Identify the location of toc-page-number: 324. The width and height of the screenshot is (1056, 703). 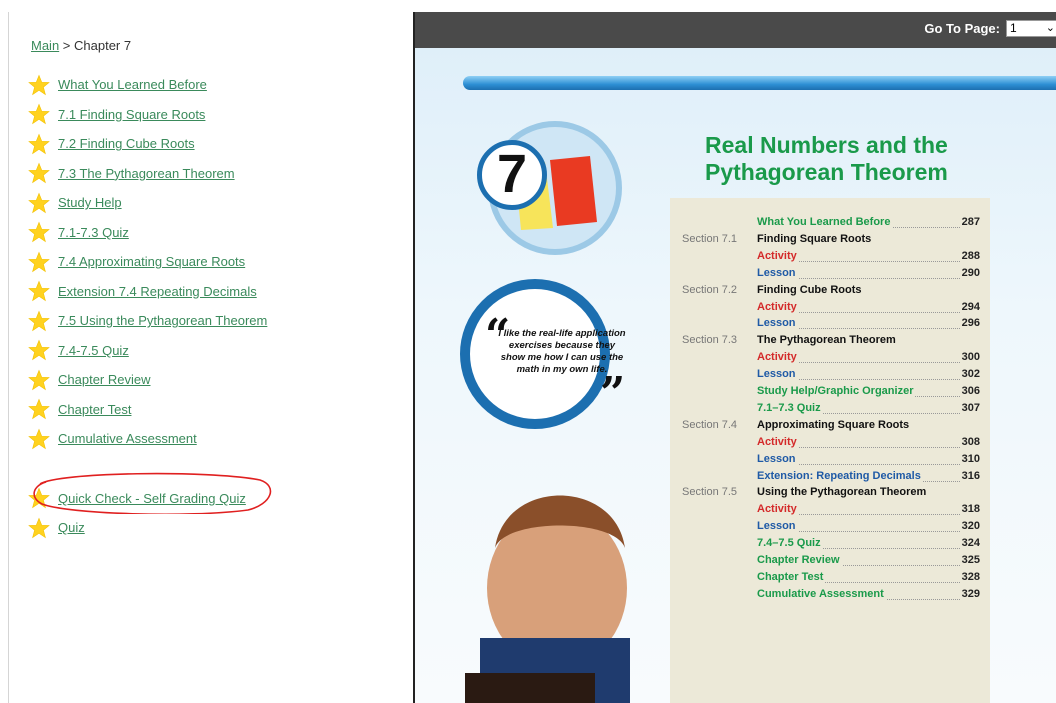
(969, 543).